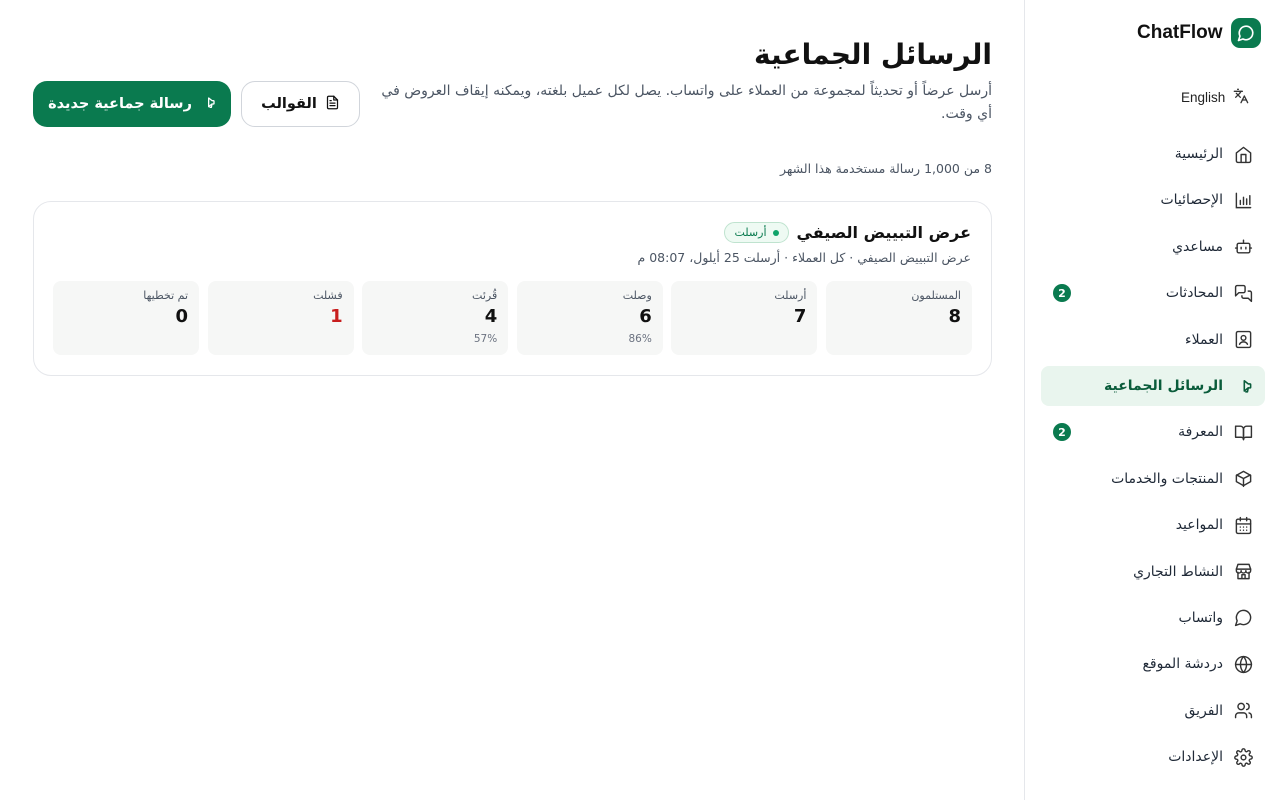 The image size is (1280, 800). Describe the element at coordinates (328, 295) in the screenshot. I see `stat-label: فشلت` at that location.